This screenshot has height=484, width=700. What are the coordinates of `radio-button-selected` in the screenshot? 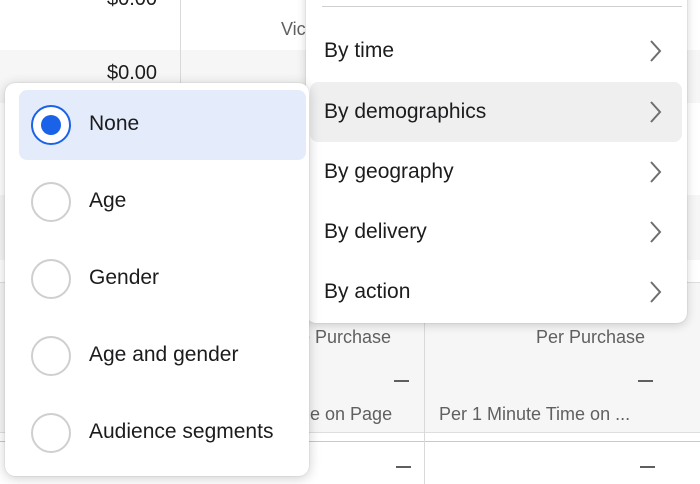 It's located at (51, 125).